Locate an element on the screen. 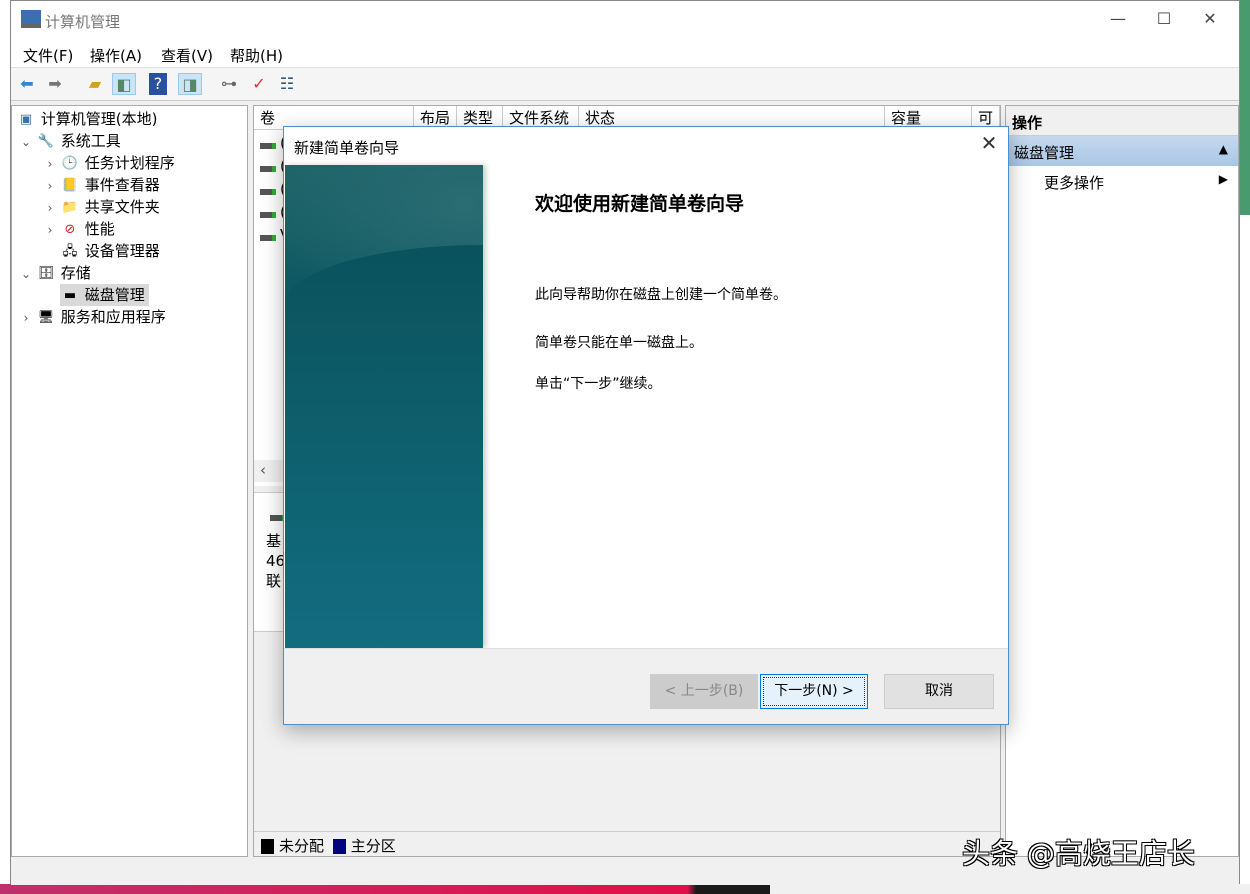 The image size is (1250, 894). checklist-icon: ✓ is located at coordinates (259, 84).